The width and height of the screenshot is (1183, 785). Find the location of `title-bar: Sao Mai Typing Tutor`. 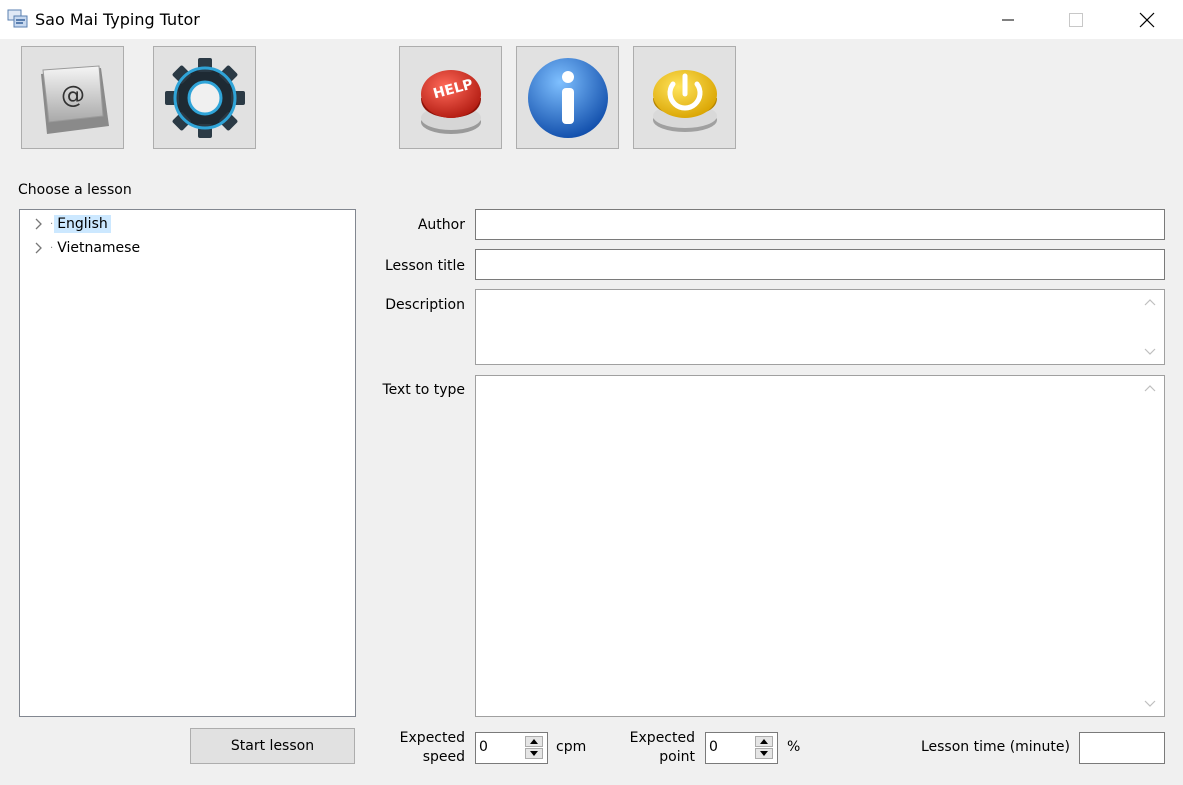

title-bar: Sao Mai Typing Tutor is located at coordinates (591, 20).